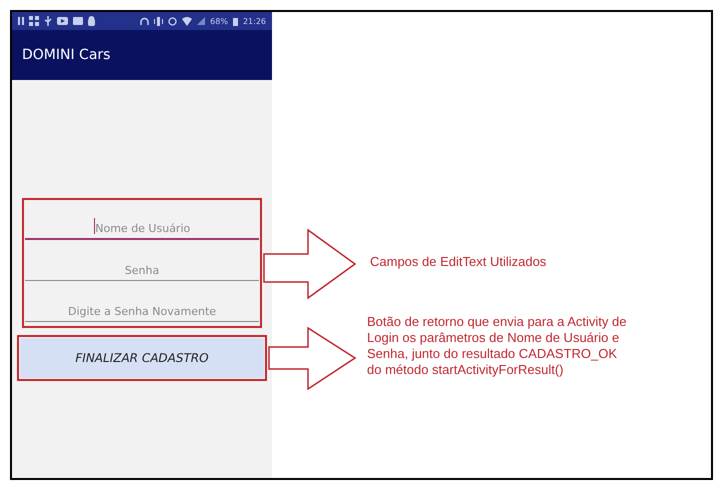 The image size is (723, 490). I want to click on vibrate-icon, so click(159, 21).